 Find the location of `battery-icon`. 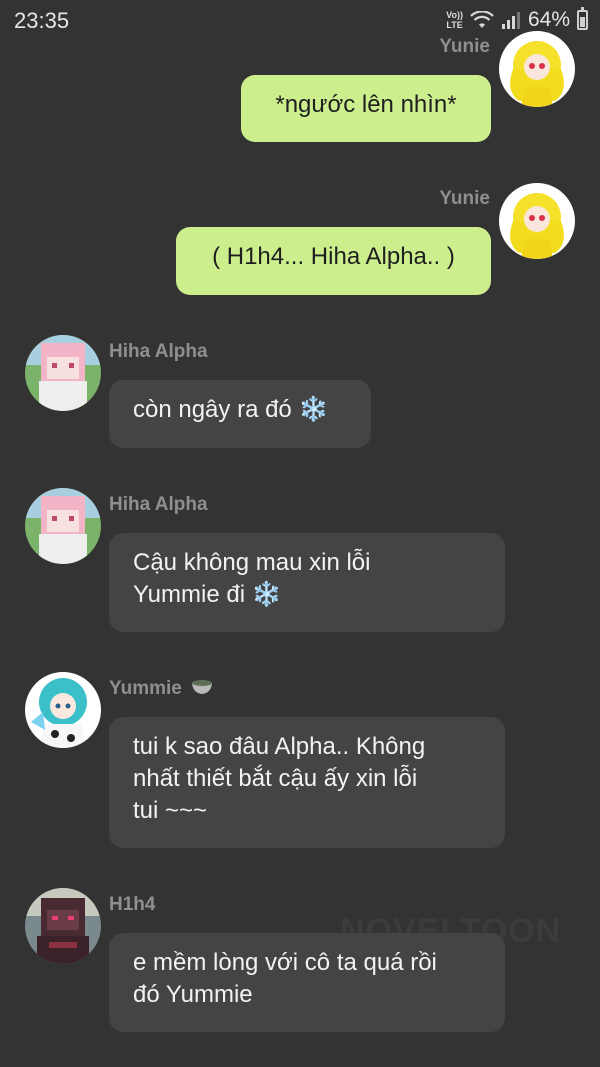

battery-icon is located at coordinates (582, 18).